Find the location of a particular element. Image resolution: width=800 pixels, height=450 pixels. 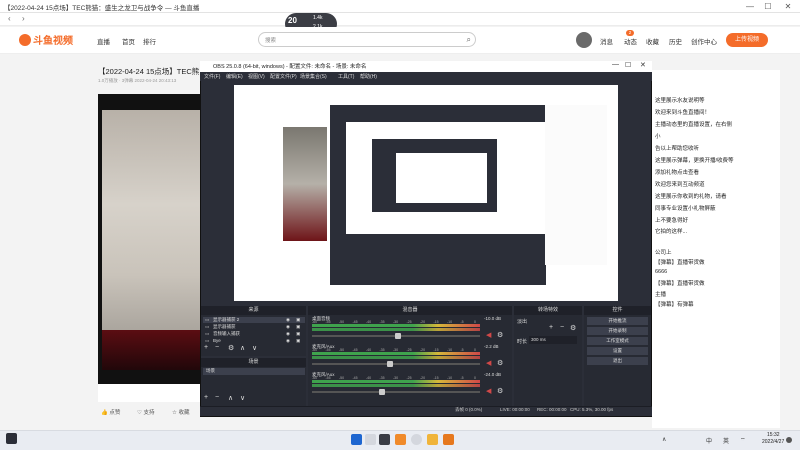

move-up-icon: ∧ is located at coordinates (242, 348).